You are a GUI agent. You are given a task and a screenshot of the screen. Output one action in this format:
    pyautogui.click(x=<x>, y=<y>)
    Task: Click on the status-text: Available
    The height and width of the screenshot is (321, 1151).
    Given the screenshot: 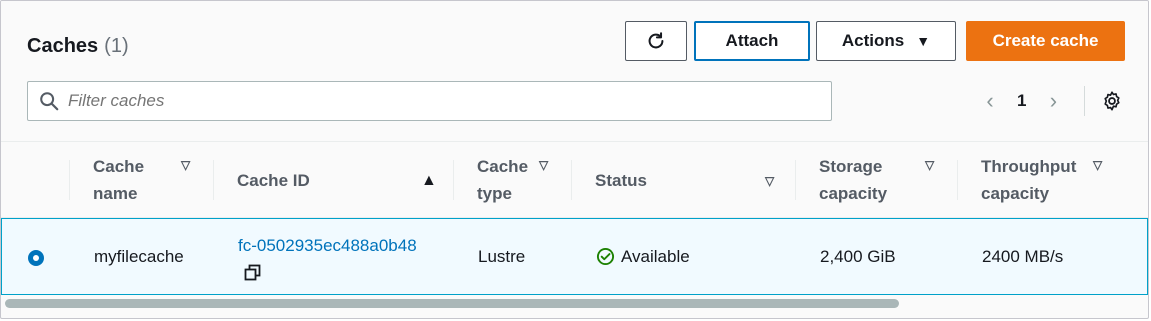 What is the action you would take?
    pyautogui.click(x=655, y=256)
    